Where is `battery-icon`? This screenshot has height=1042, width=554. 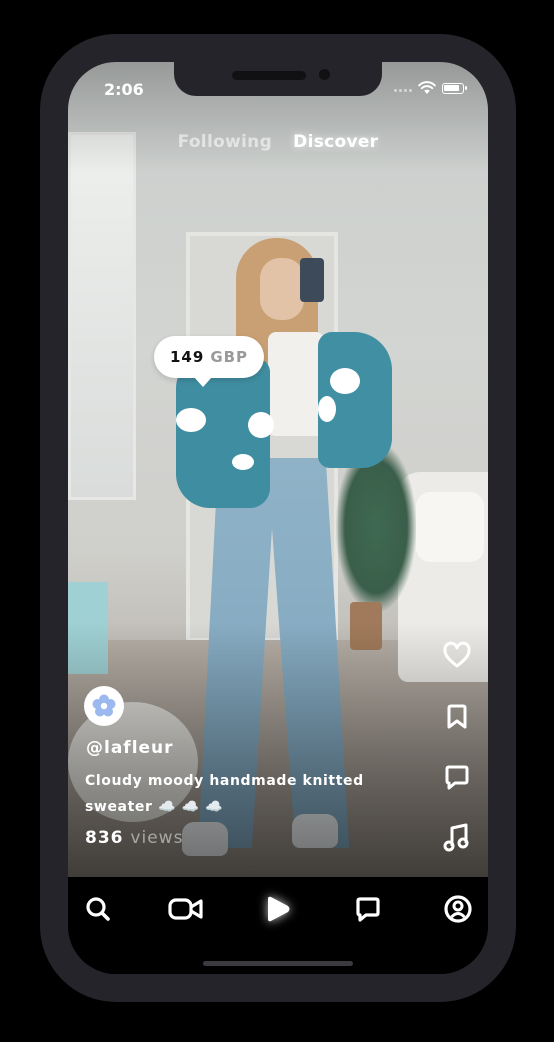 battery-icon is located at coordinates (454, 88).